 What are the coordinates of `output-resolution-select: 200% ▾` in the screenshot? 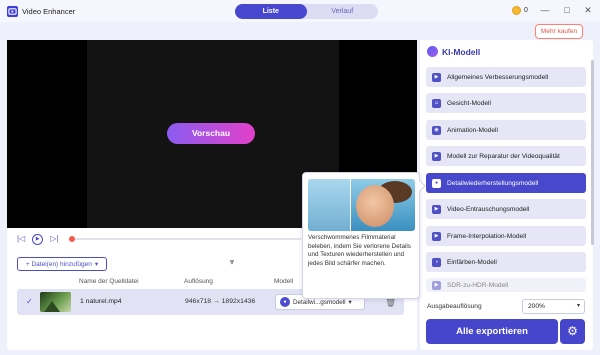 It's located at (553, 306).